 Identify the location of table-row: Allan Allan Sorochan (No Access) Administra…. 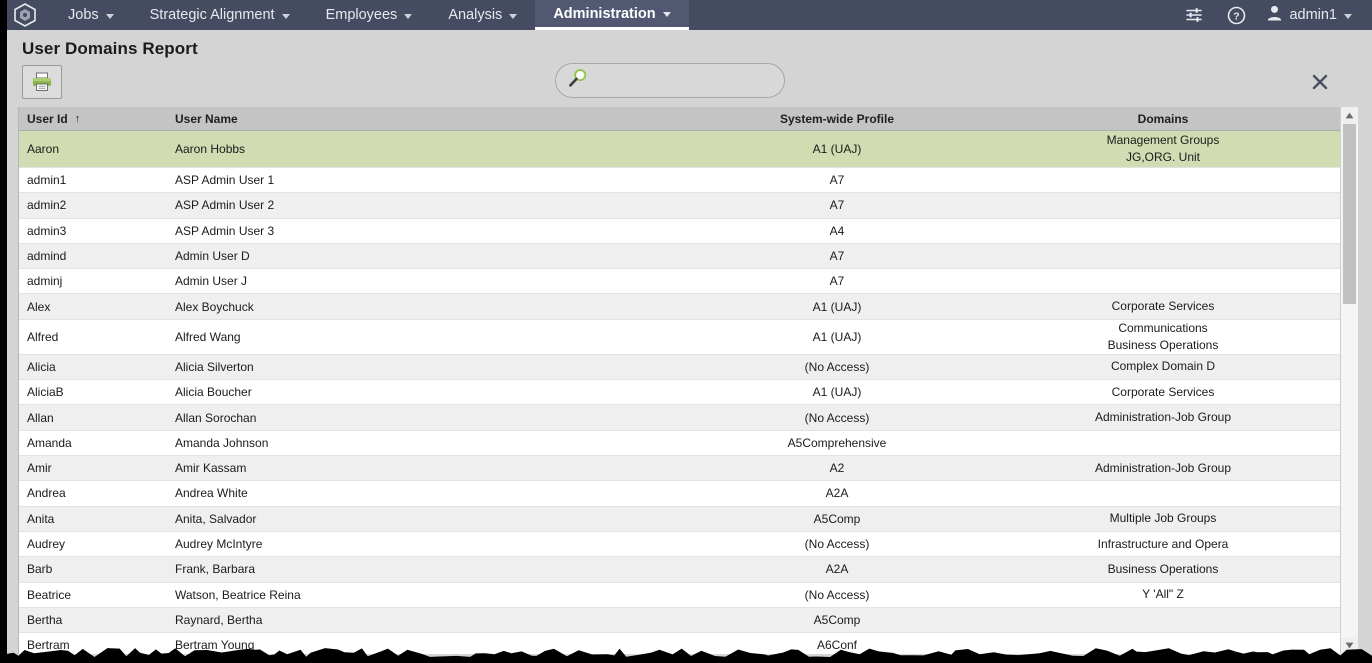
(686, 418).